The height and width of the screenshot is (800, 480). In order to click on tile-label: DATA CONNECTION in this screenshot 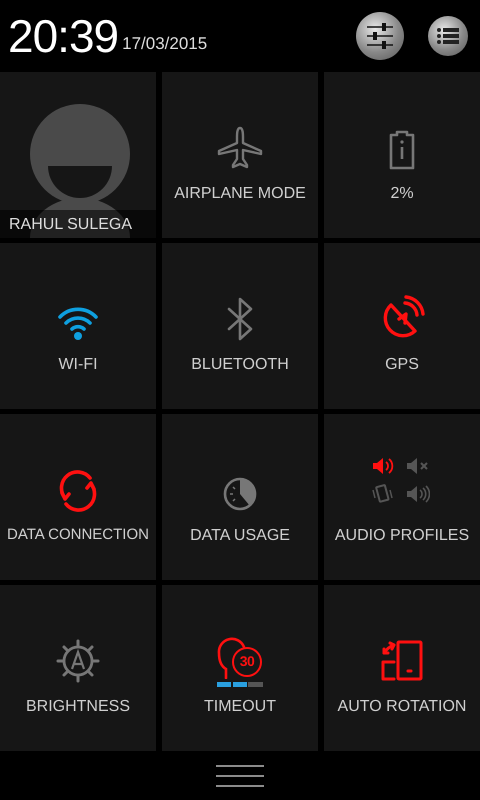, I will do `click(78, 535)`.